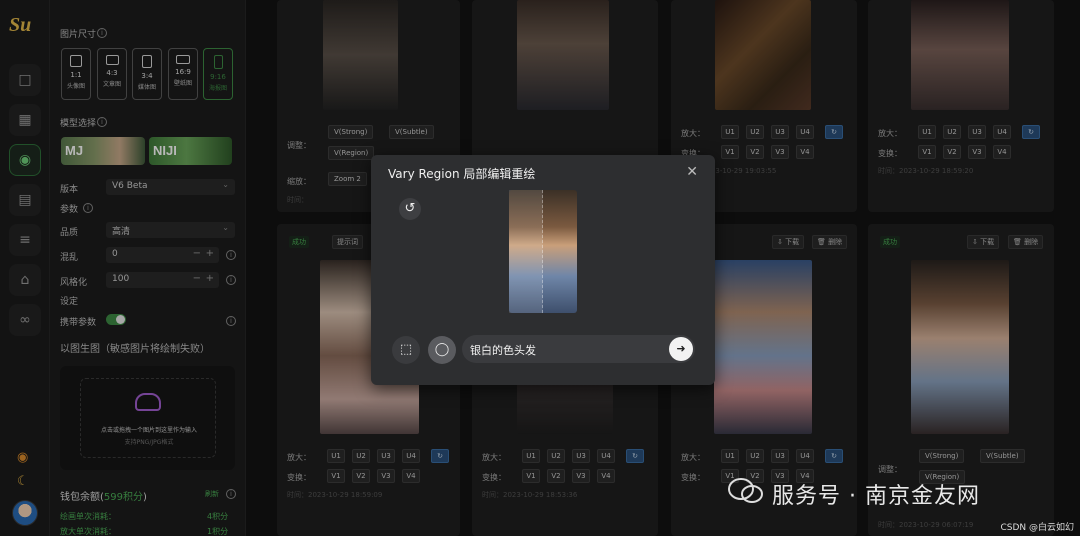 This screenshot has width=1080, height=536. Describe the element at coordinates (526, 251) in the screenshot. I see `selection-mask` at that location.